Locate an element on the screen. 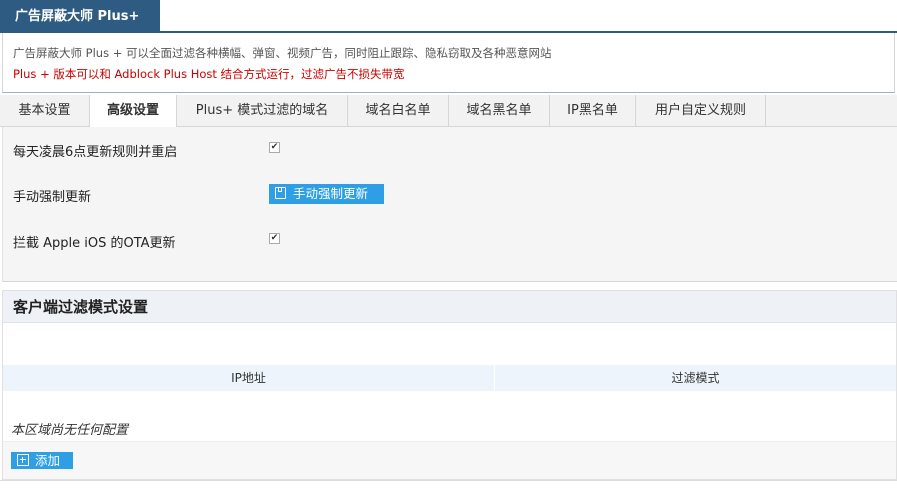 The image size is (897, 503). manual-update-button-label: 手动强制更新 is located at coordinates (331, 193).